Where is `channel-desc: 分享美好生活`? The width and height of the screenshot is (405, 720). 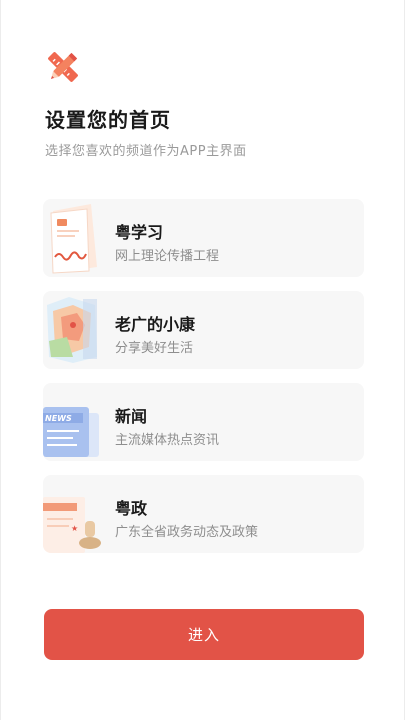
channel-desc: 分享美好生活 is located at coordinates (154, 348).